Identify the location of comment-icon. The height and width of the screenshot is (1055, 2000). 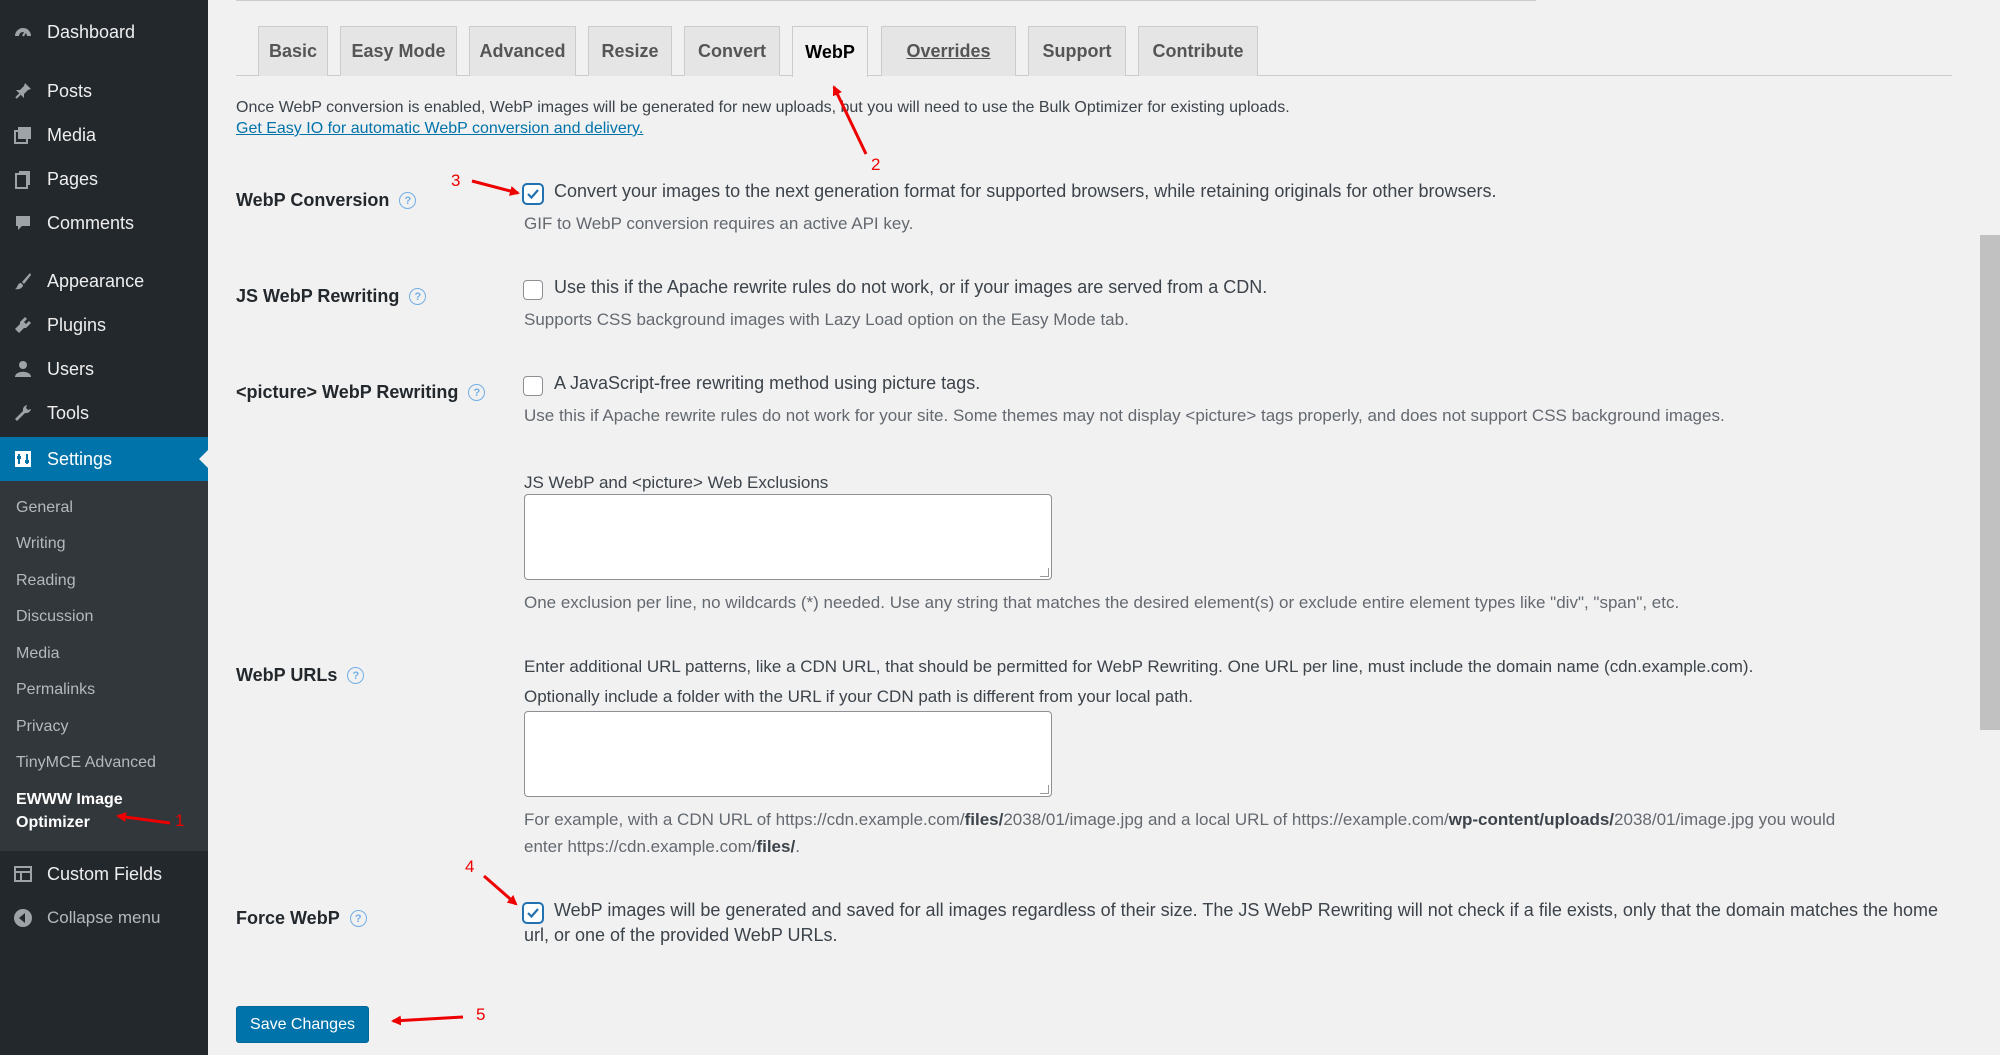
(23, 223).